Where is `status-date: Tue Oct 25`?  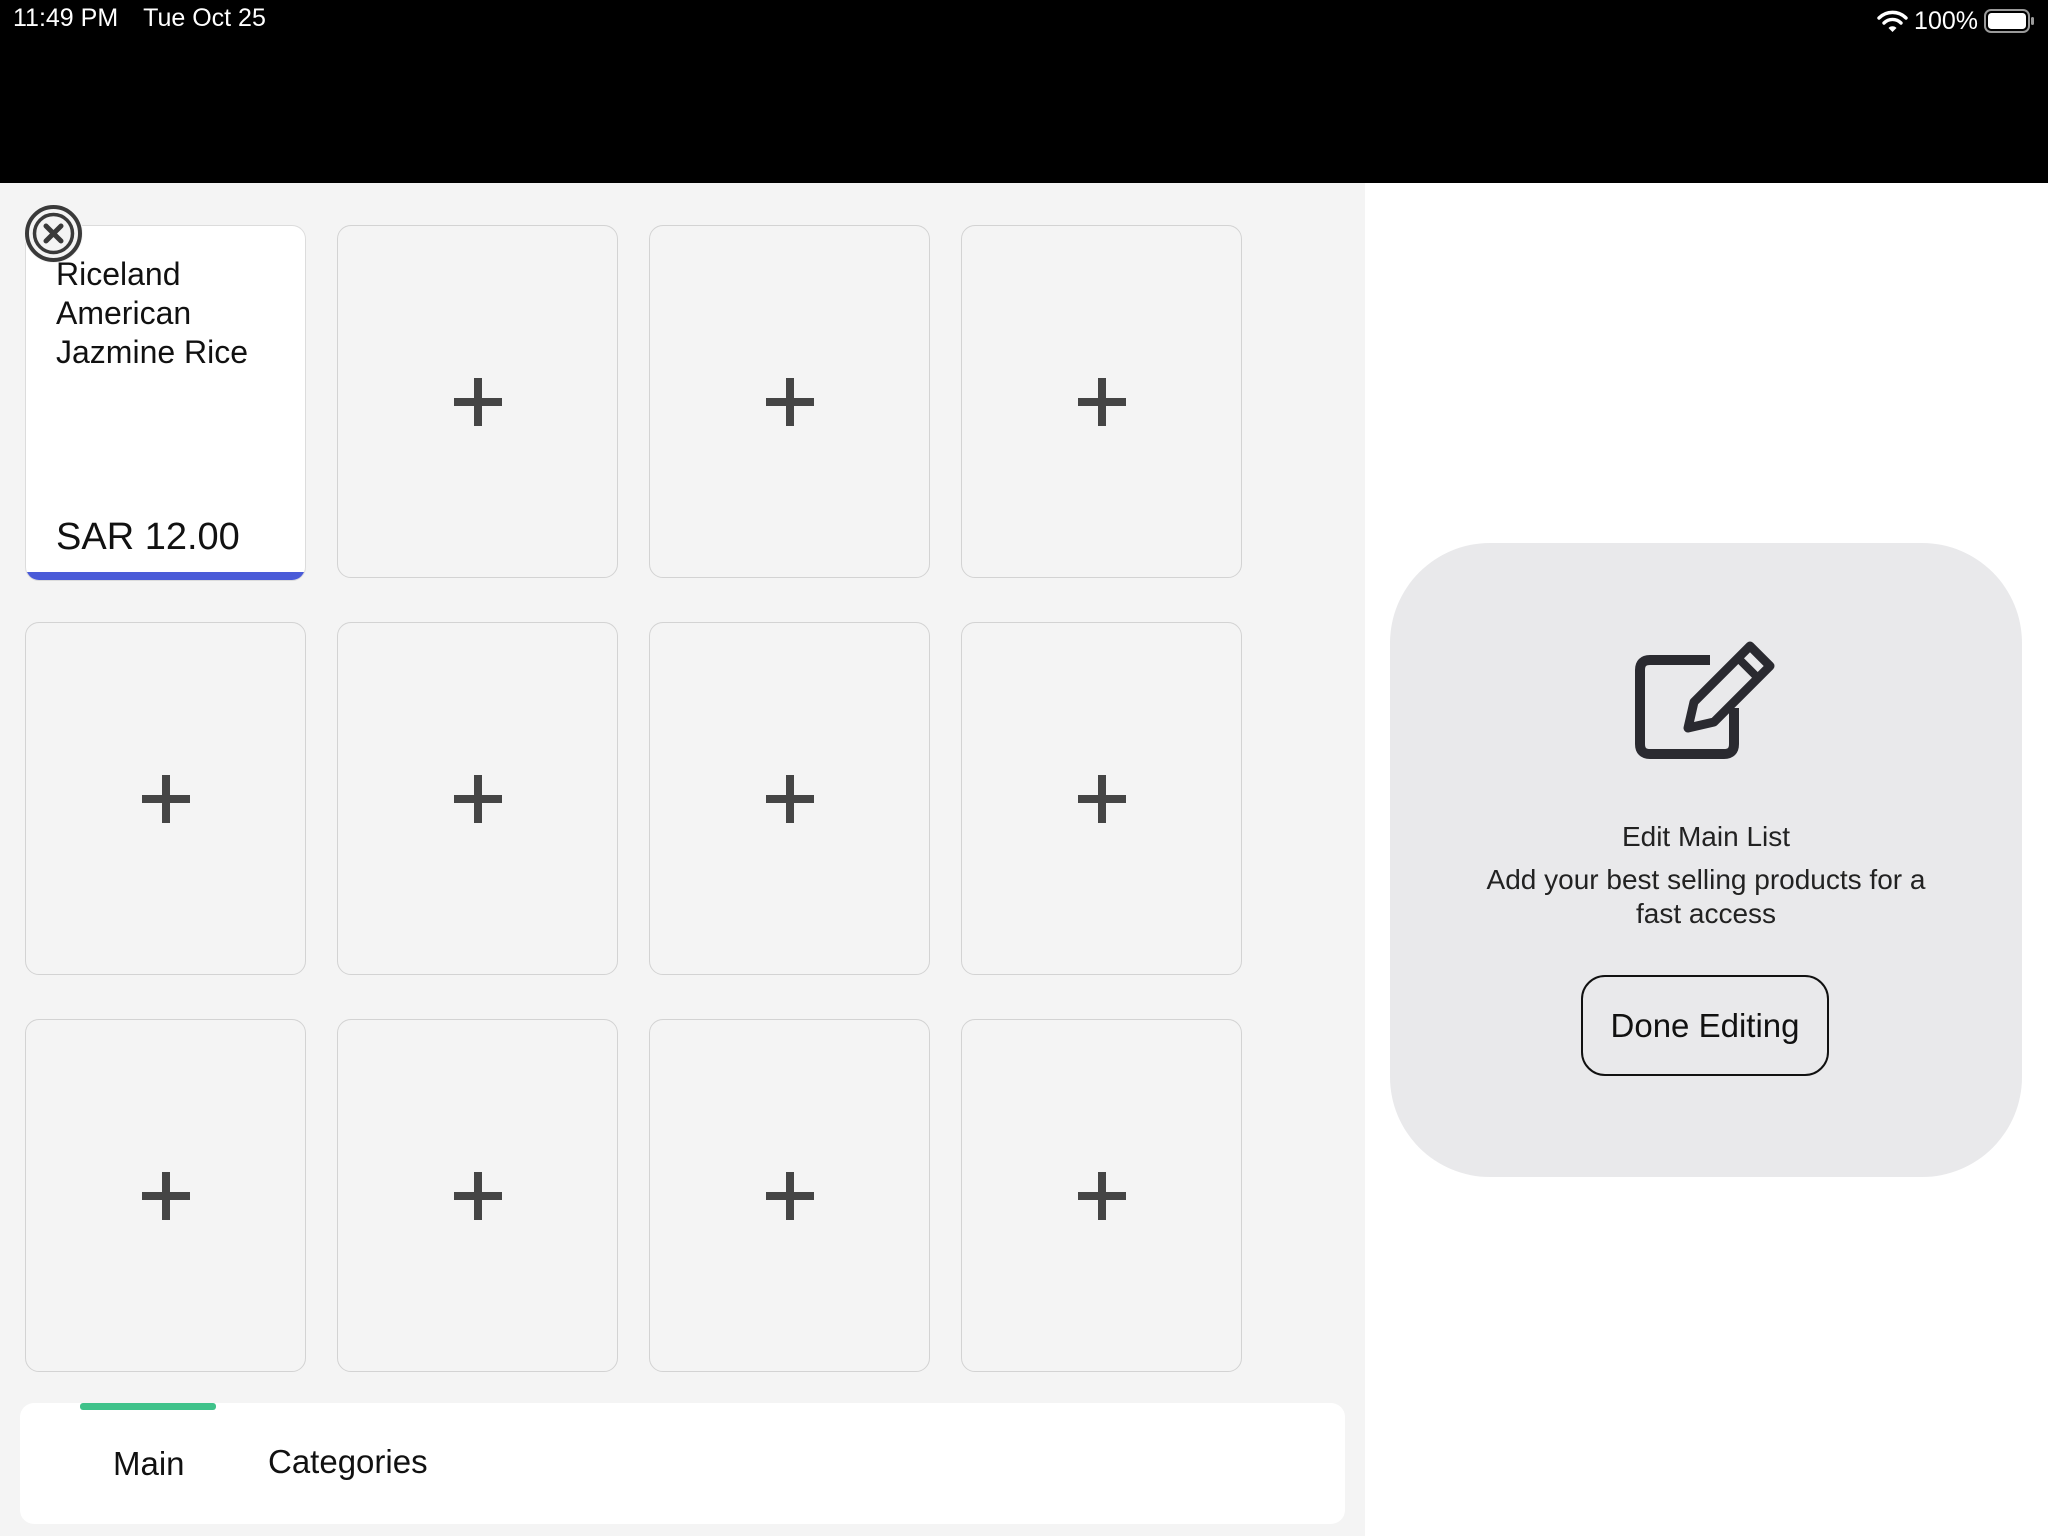 status-date: Tue Oct 25 is located at coordinates (204, 18).